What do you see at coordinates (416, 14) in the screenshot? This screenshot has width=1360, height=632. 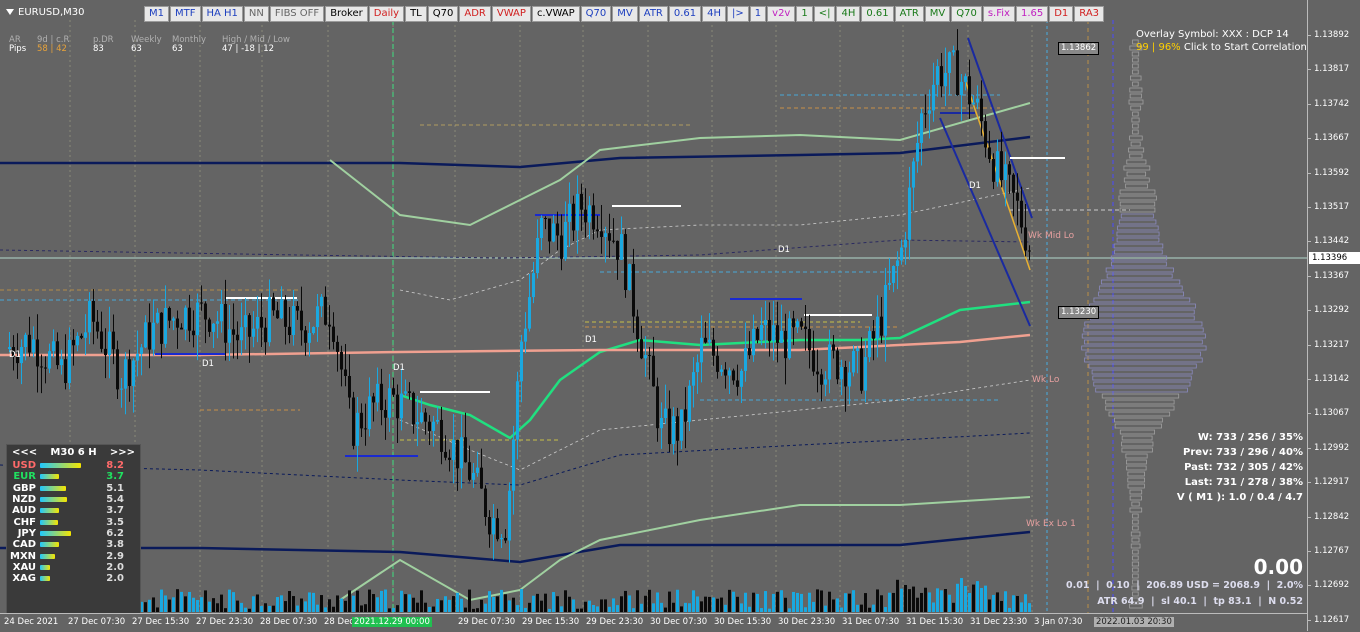 I see `toolbar-button-7: TL` at bounding box center [416, 14].